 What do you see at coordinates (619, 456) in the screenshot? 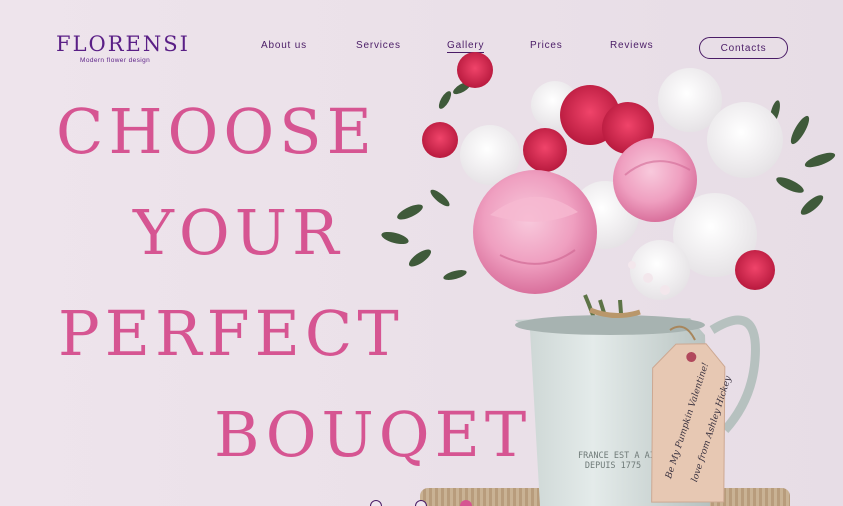
I see `jug-stamp-line1: FRANCE EST A AIX` at bounding box center [619, 456].